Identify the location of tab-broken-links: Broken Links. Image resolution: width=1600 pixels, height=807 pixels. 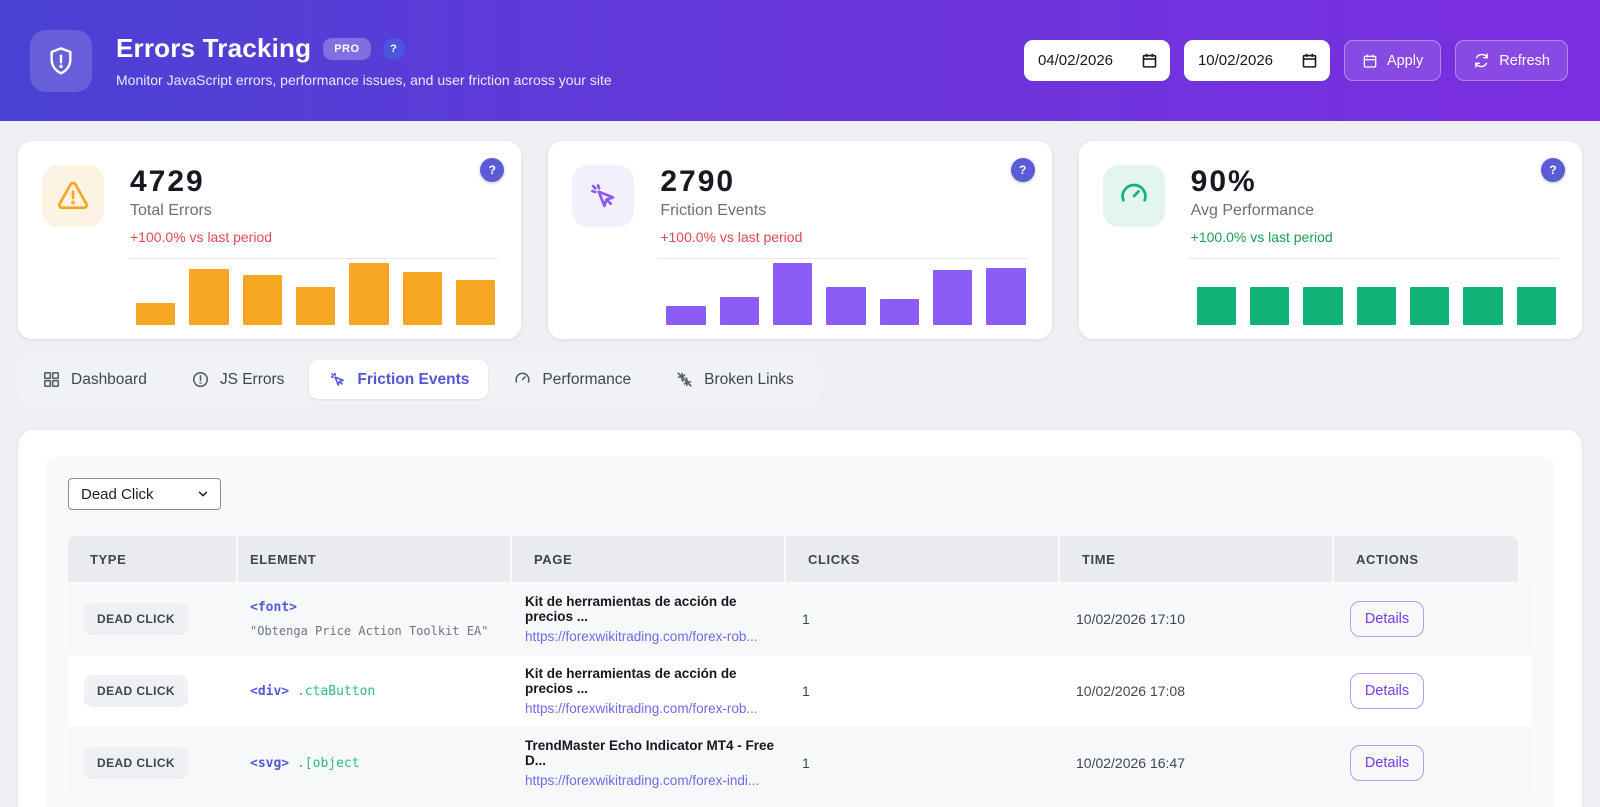
(734, 379).